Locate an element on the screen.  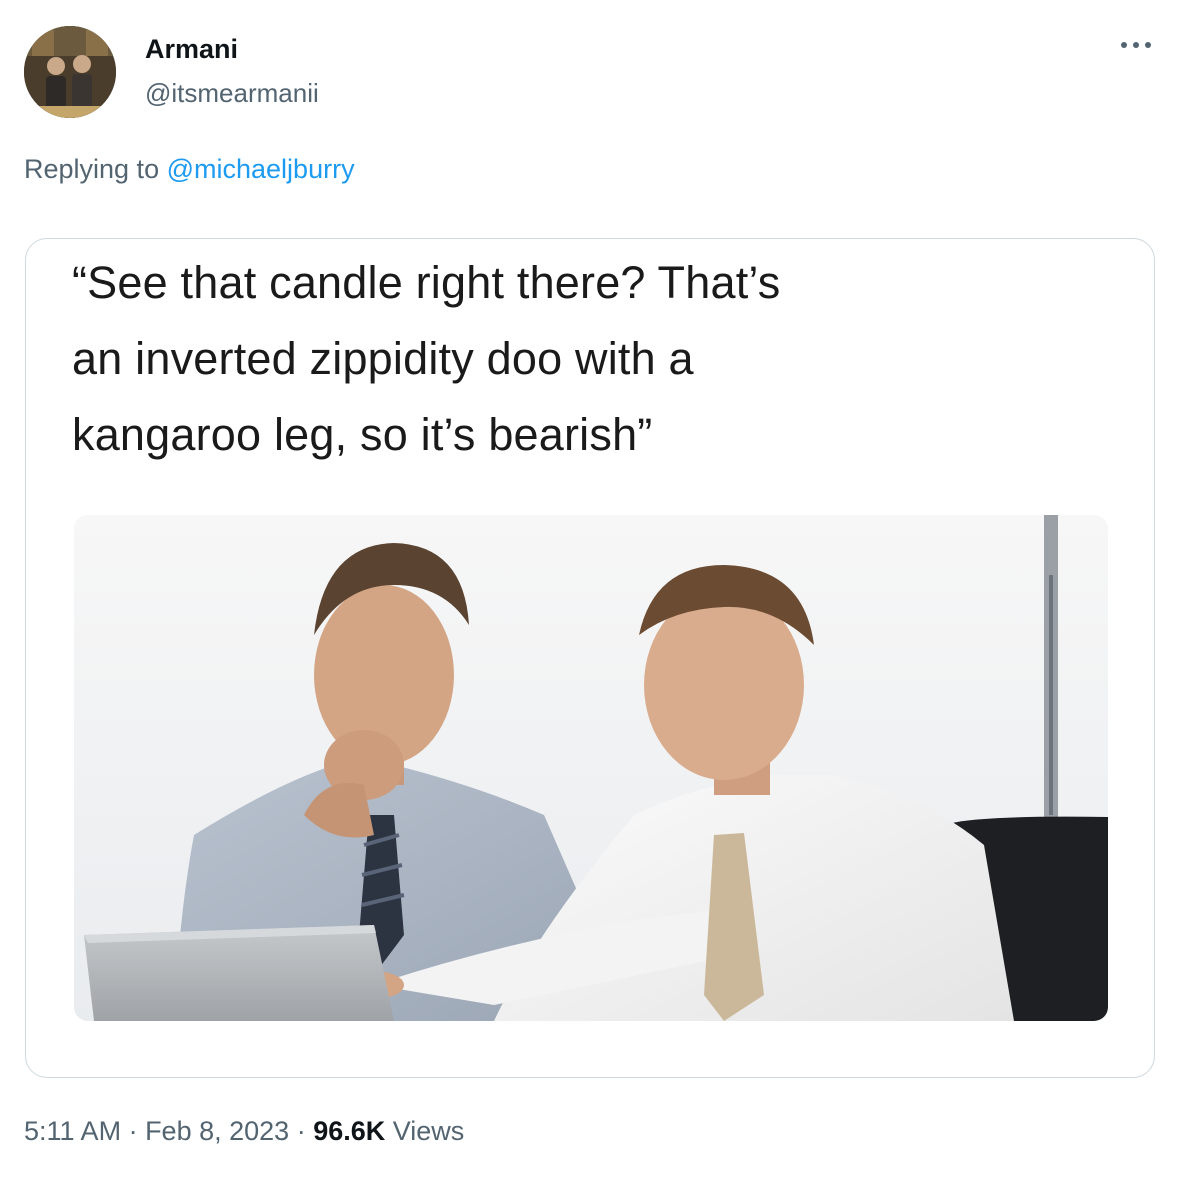
author-handle: @itsmearmanii is located at coordinates (232, 93).